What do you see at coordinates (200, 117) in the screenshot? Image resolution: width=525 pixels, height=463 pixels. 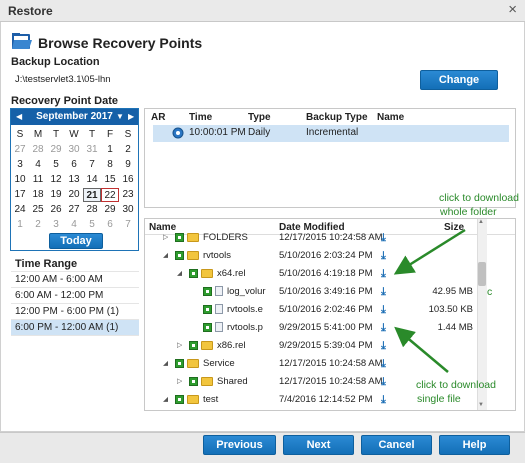 I see `column-header-time: Time` at bounding box center [200, 117].